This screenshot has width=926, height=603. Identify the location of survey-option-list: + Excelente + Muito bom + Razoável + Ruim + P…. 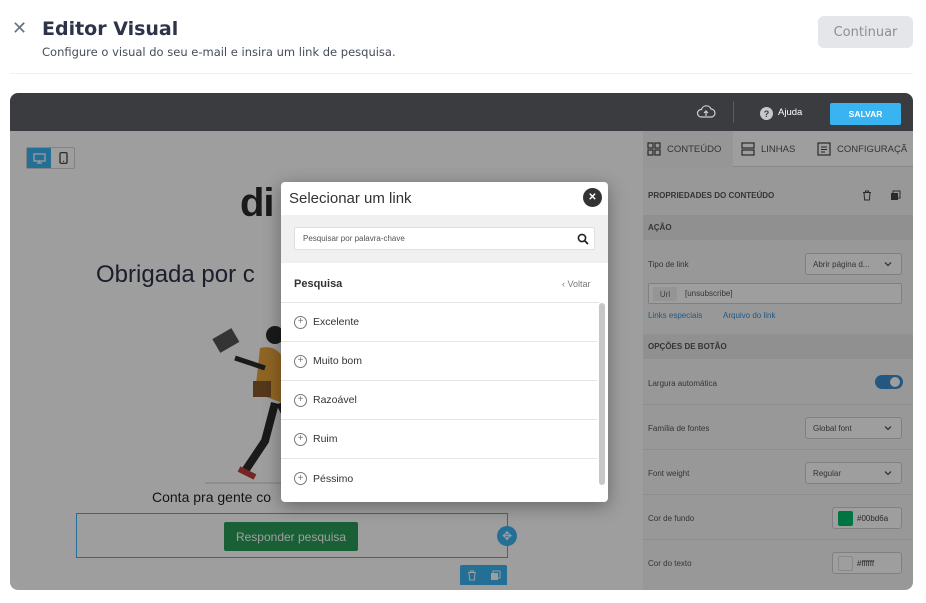
(440, 396).